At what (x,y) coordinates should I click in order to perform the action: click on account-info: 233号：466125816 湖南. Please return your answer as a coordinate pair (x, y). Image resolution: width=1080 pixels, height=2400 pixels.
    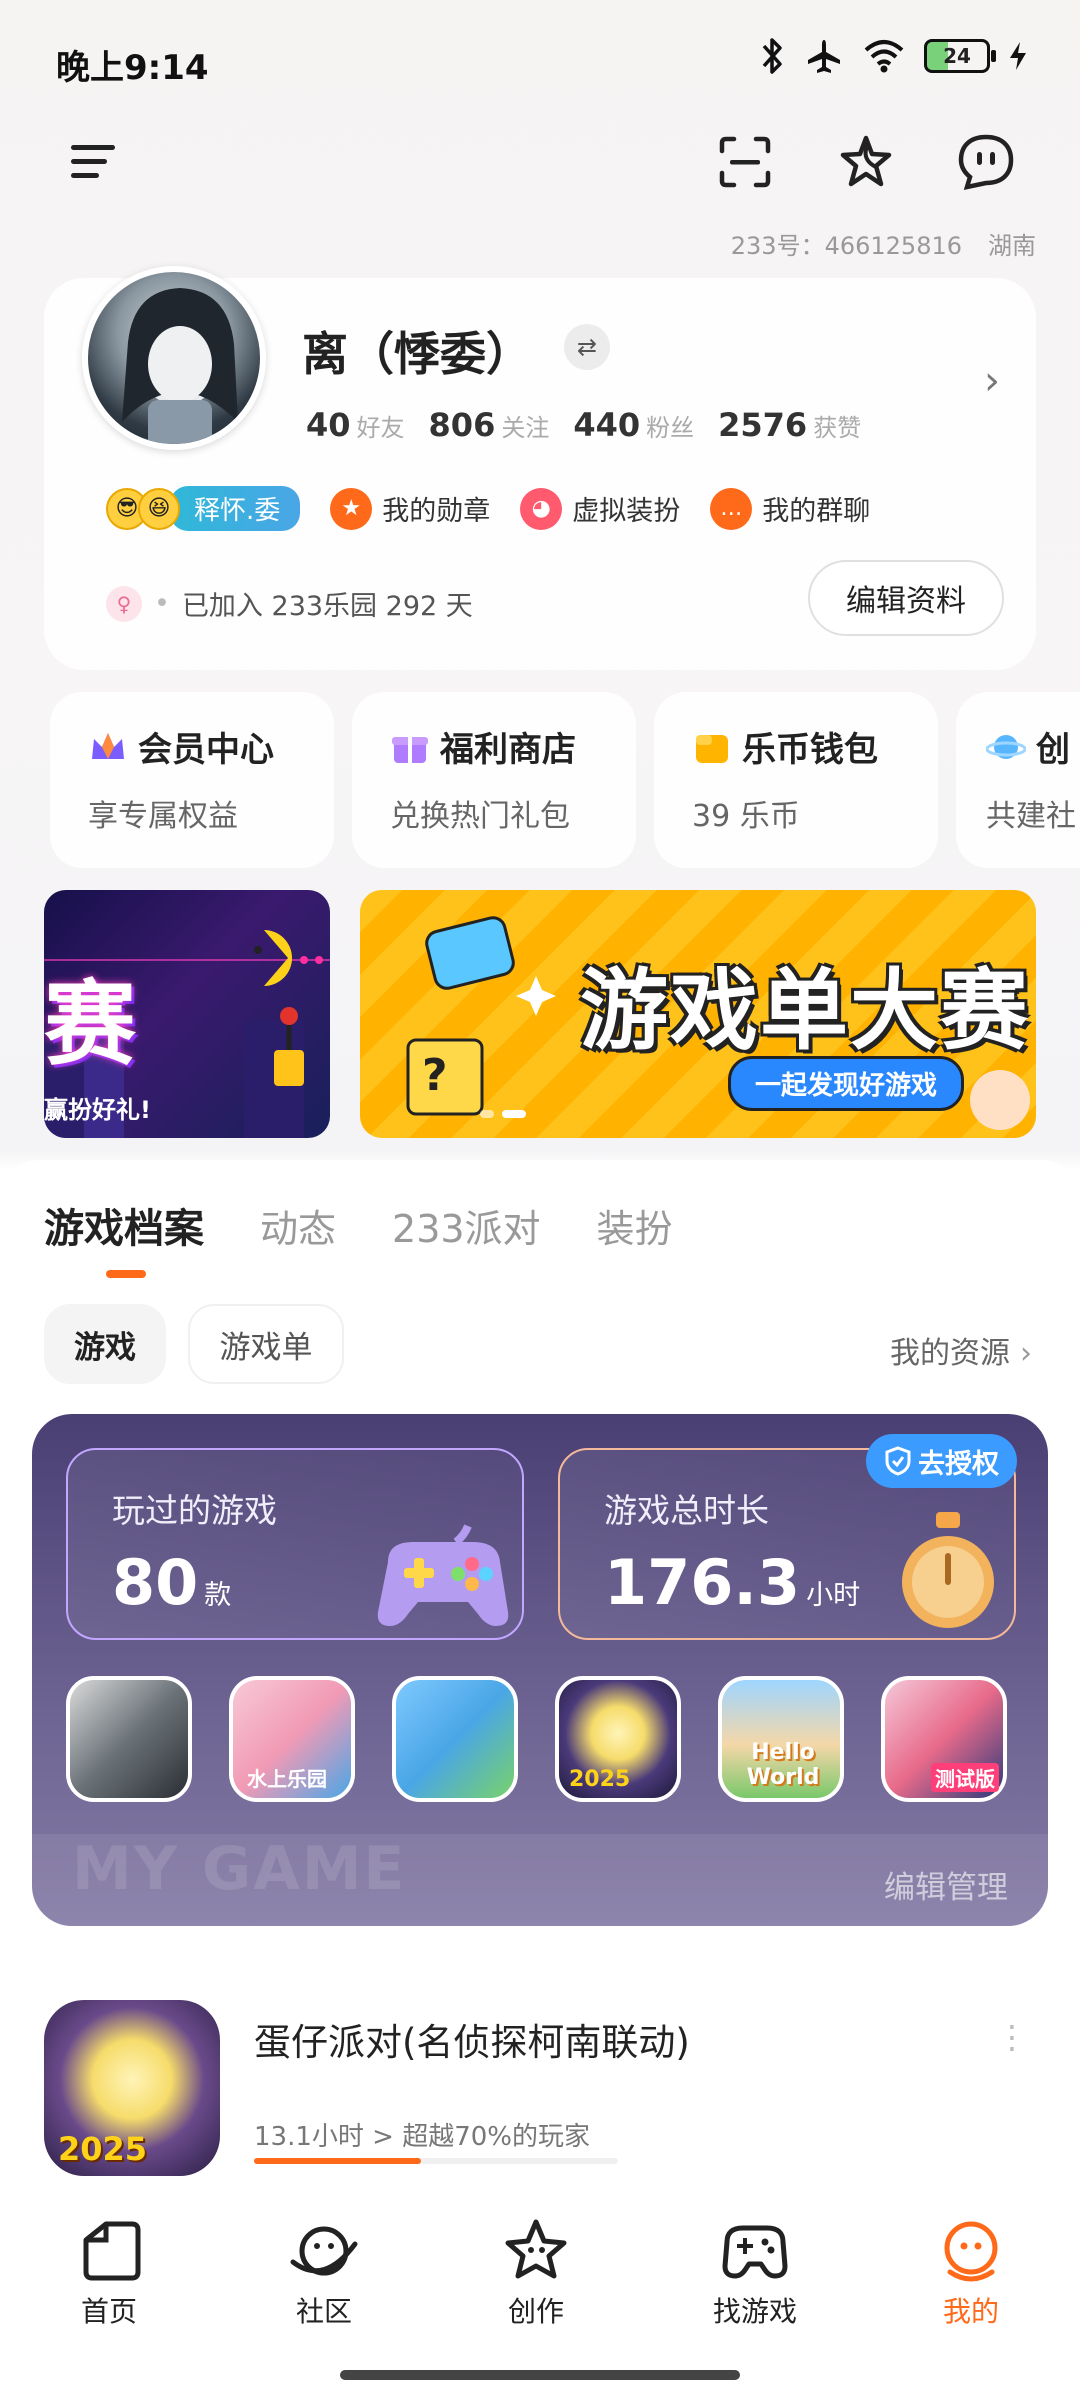
    Looking at the image, I should click on (883, 243).